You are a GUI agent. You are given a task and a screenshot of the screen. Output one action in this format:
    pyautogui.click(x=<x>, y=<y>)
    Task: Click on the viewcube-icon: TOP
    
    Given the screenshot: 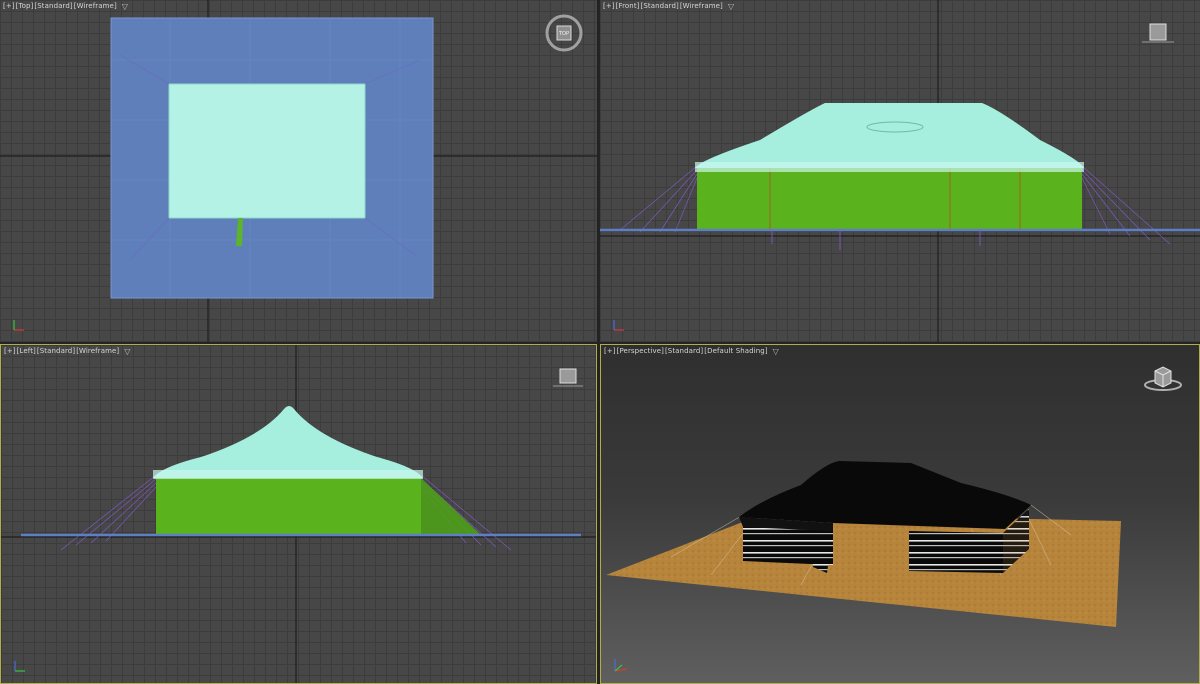 What is the action you would take?
    pyautogui.click(x=564, y=33)
    